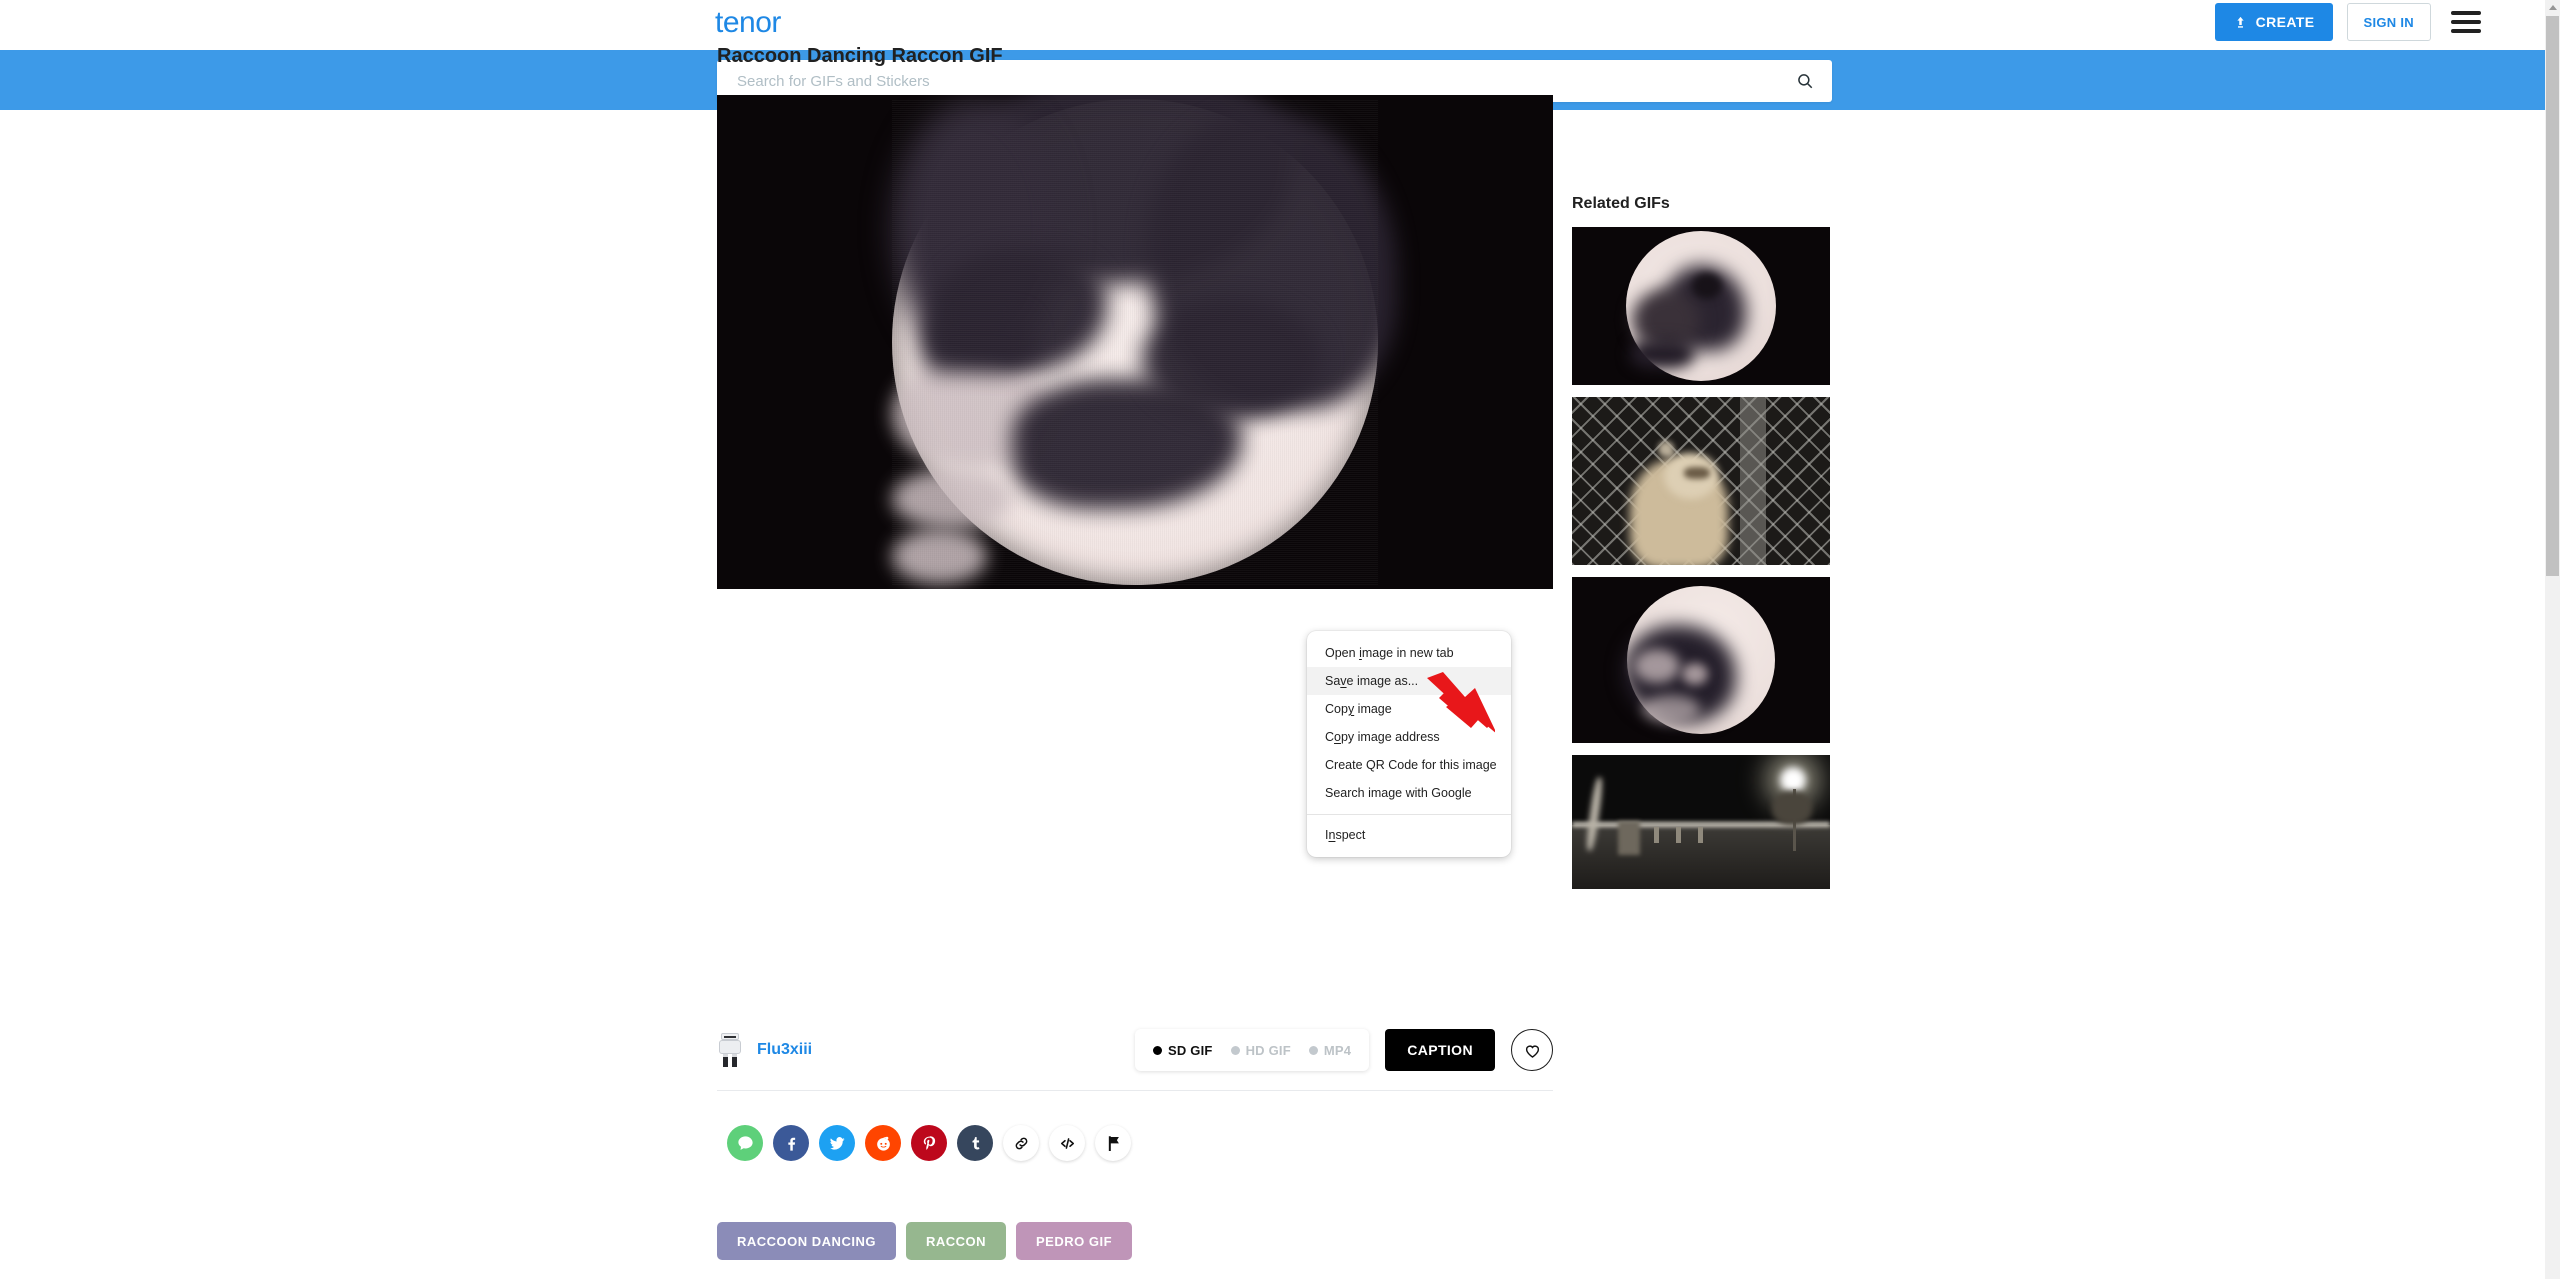 Image resolution: width=2560 pixels, height=1279 pixels. Describe the element at coordinates (2552, 296) in the screenshot. I see `scrollbar-thumb` at that location.